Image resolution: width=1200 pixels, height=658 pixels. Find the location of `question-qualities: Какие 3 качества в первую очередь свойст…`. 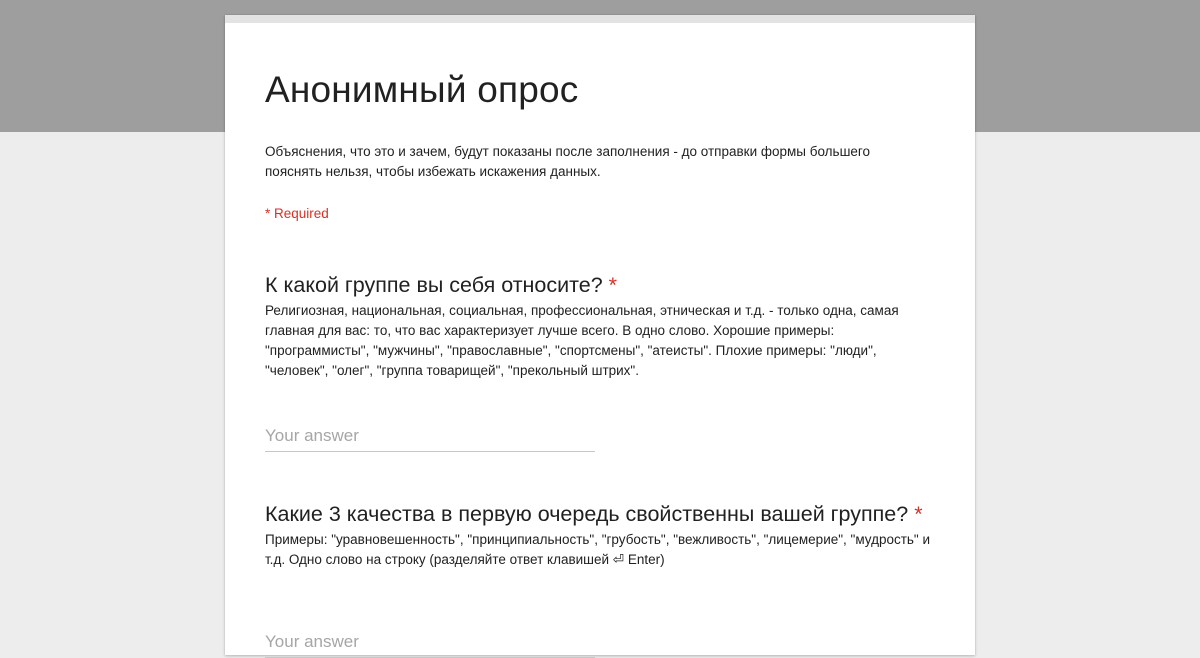

question-qualities: Какие 3 качества в первую очередь свойст… is located at coordinates (600, 534).